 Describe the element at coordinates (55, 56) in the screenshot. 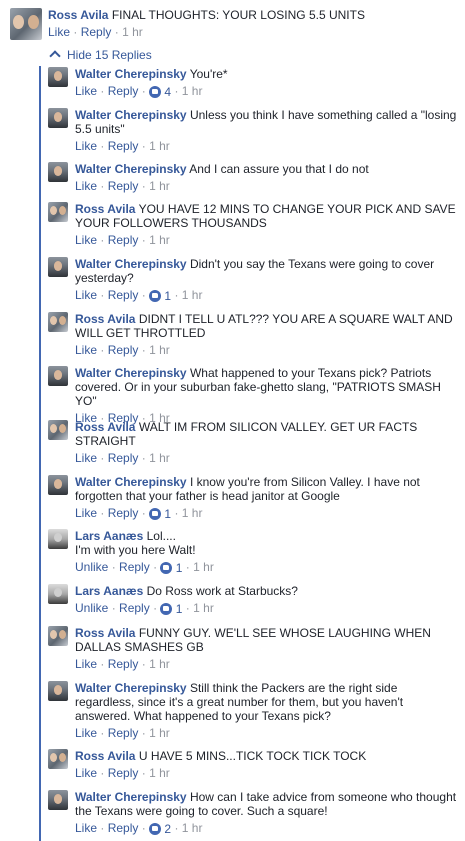

I see `chevron-up-icon` at that location.